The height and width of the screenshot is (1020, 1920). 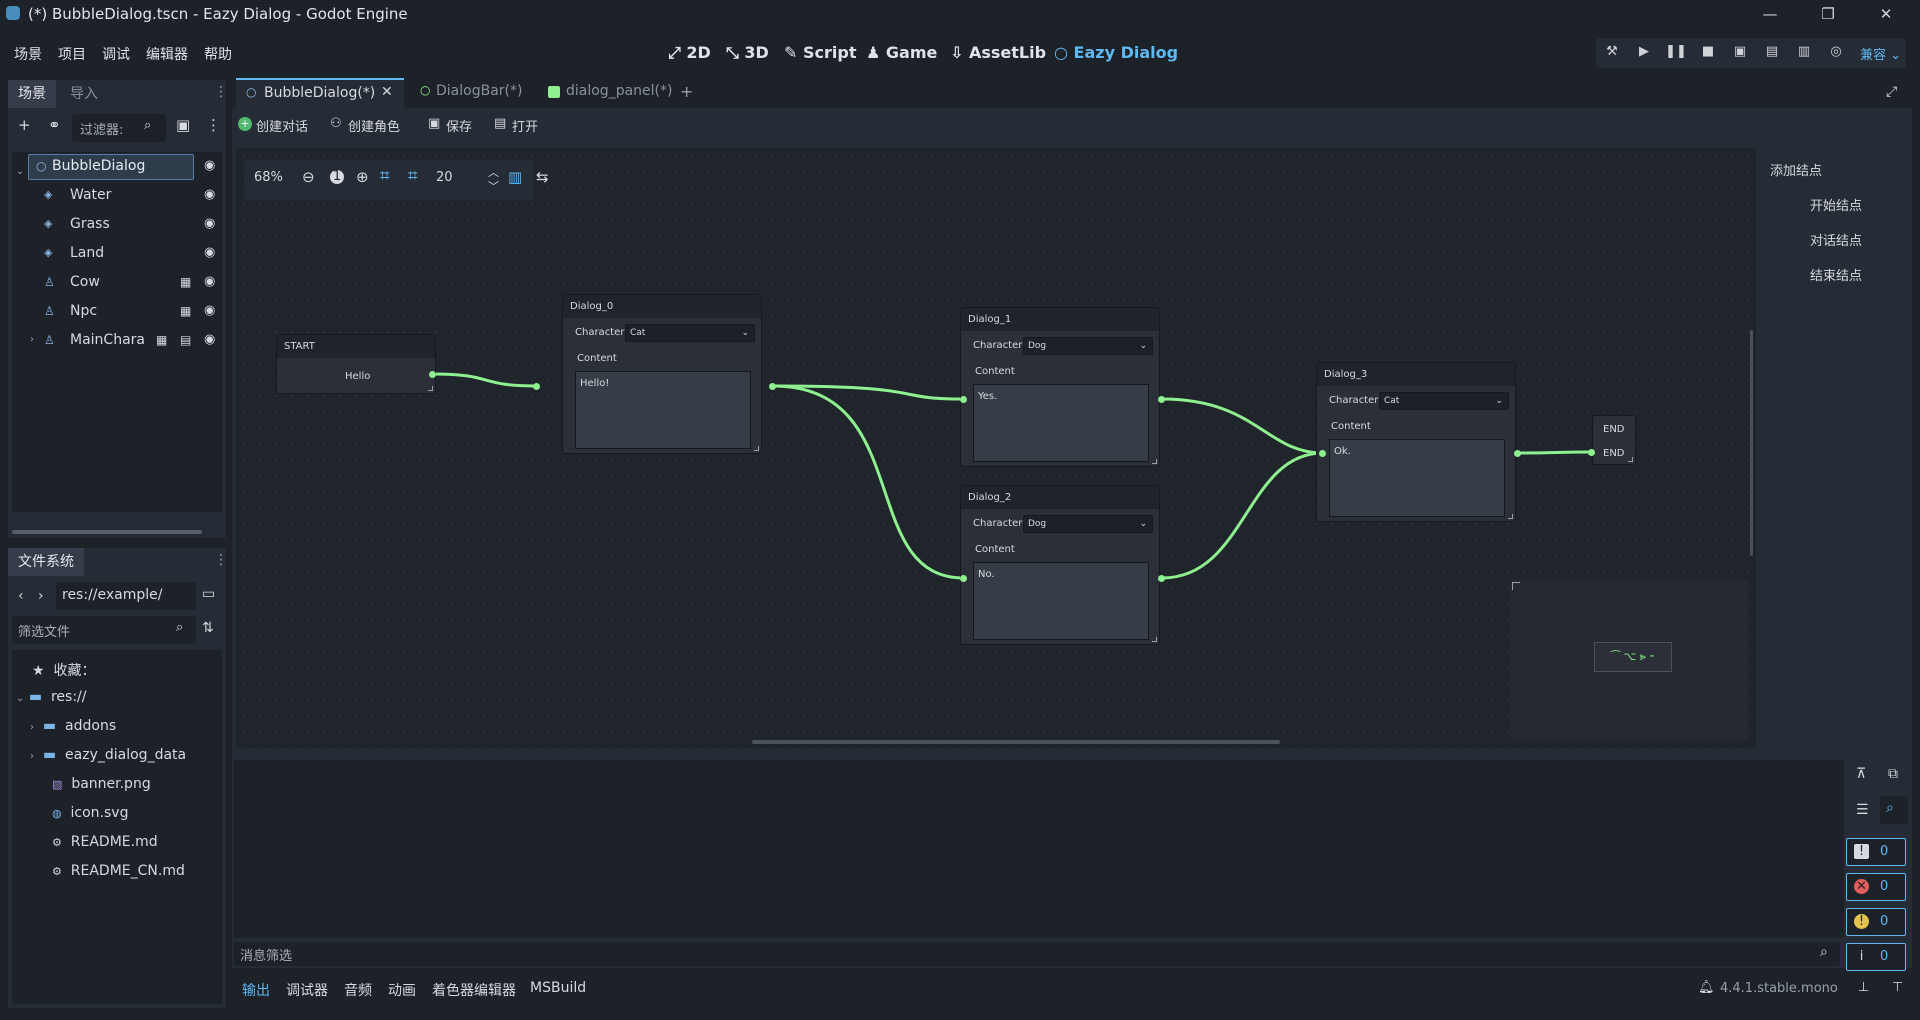 I want to click on script-icon: ▤, so click(x=185, y=340).